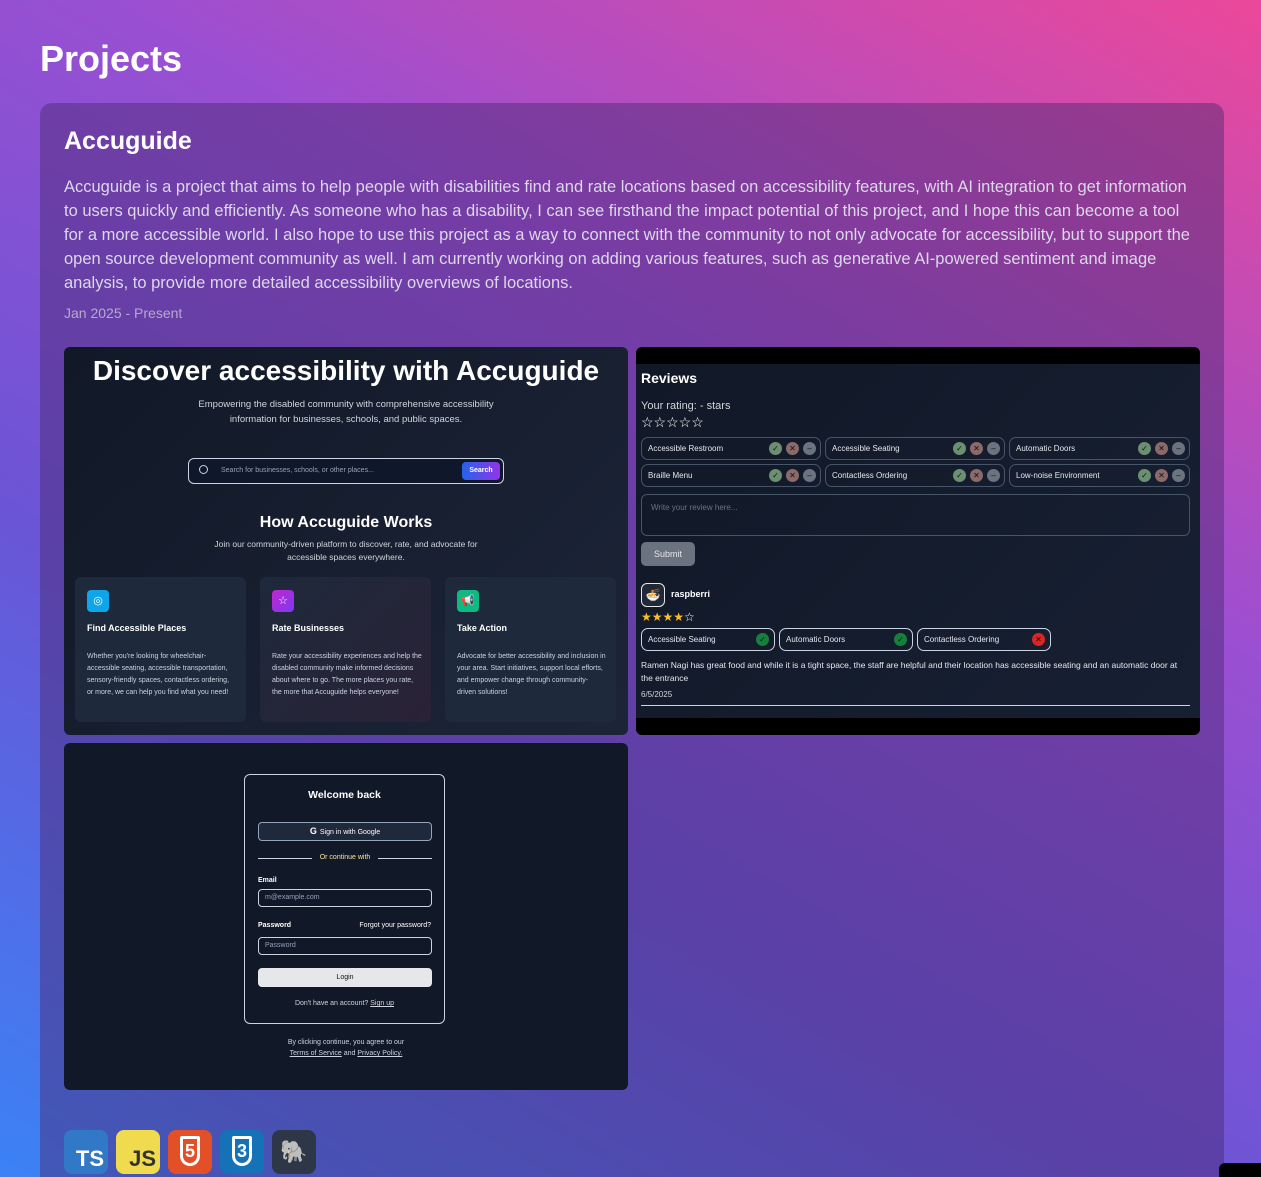 This screenshot has width=1261, height=1177. What do you see at coordinates (731, 448) in the screenshot?
I see `feature-pill: Accessible Restroom ✓ ✕ –` at bounding box center [731, 448].